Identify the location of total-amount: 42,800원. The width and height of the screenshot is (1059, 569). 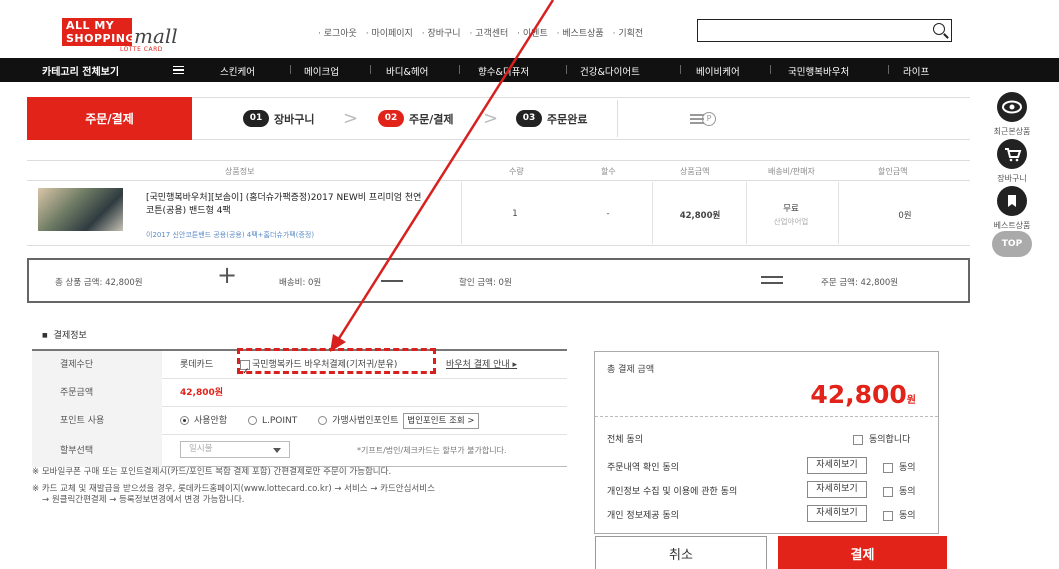
(863, 394).